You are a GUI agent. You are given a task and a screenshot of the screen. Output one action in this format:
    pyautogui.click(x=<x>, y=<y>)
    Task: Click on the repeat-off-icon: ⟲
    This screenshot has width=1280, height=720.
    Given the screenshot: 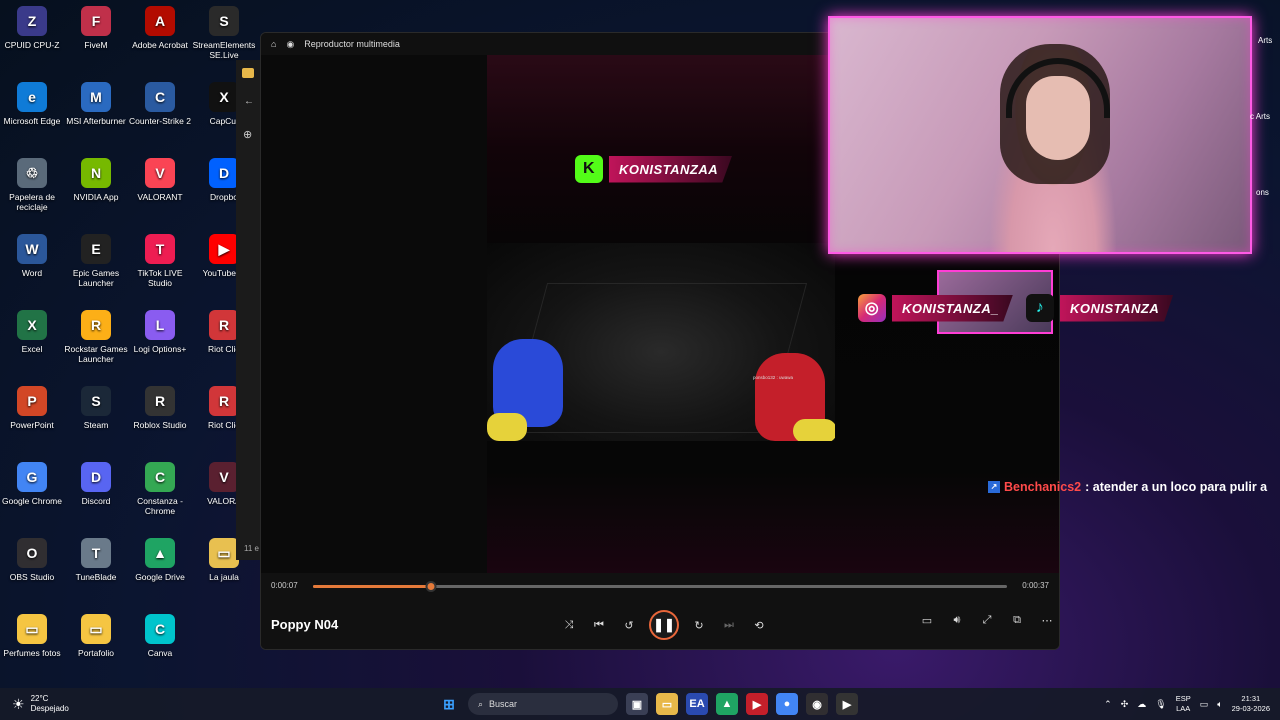 What is the action you would take?
    pyautogui.click(x=759, y=625)
    